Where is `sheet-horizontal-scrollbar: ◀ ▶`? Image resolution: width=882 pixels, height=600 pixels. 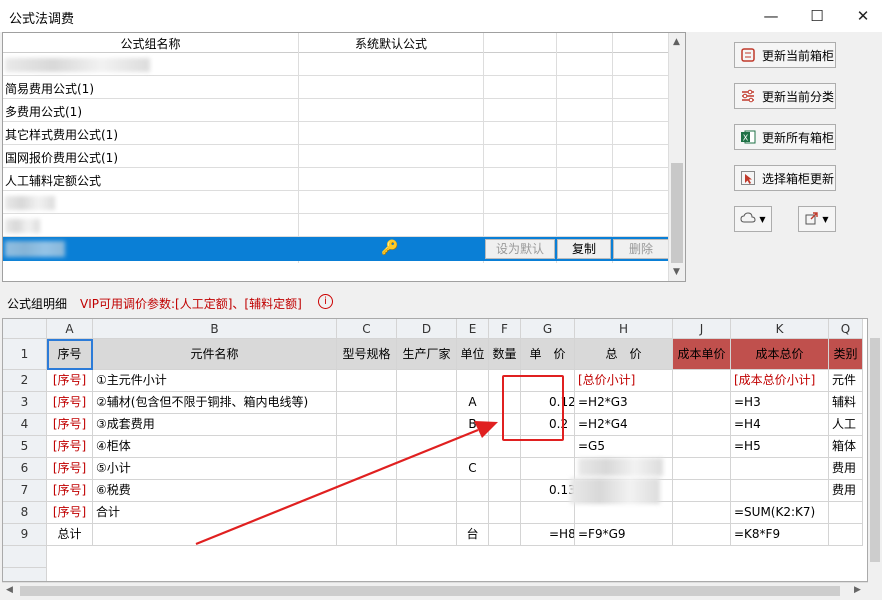 sheet-horizontal-scrollbar: ◀ ▶ is located at coordinates (435, 590).